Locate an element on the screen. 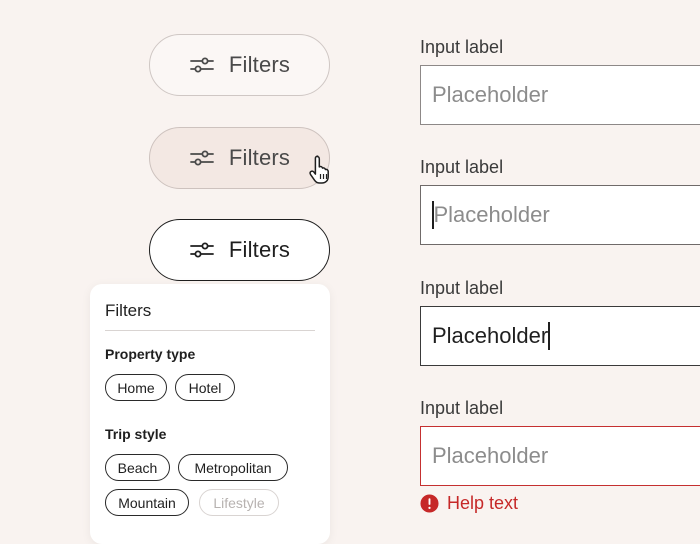  filters-button-default: Filters is located at coordinates (239, 65).